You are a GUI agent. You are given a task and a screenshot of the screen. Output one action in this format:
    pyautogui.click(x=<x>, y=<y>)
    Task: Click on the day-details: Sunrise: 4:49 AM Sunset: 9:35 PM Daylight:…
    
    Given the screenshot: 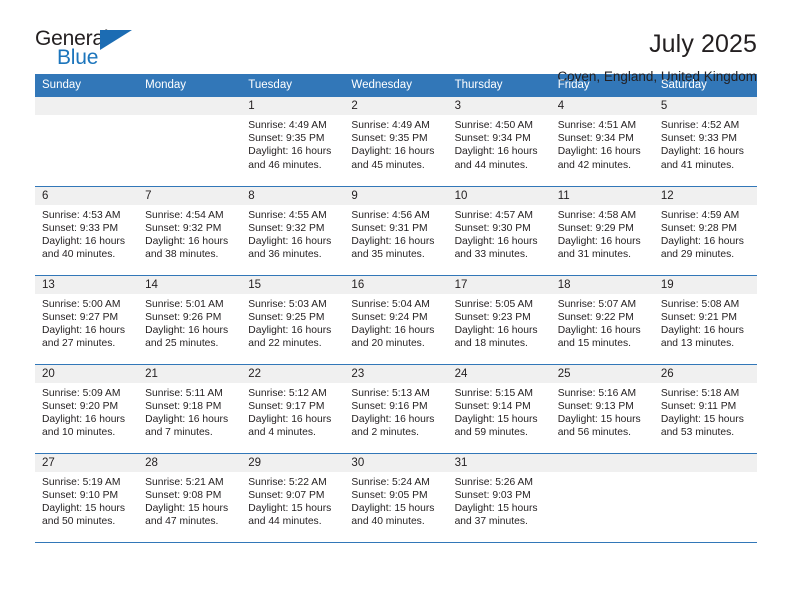 What is the action you would take?
    pyautogui.click(x=292, y=143)
    